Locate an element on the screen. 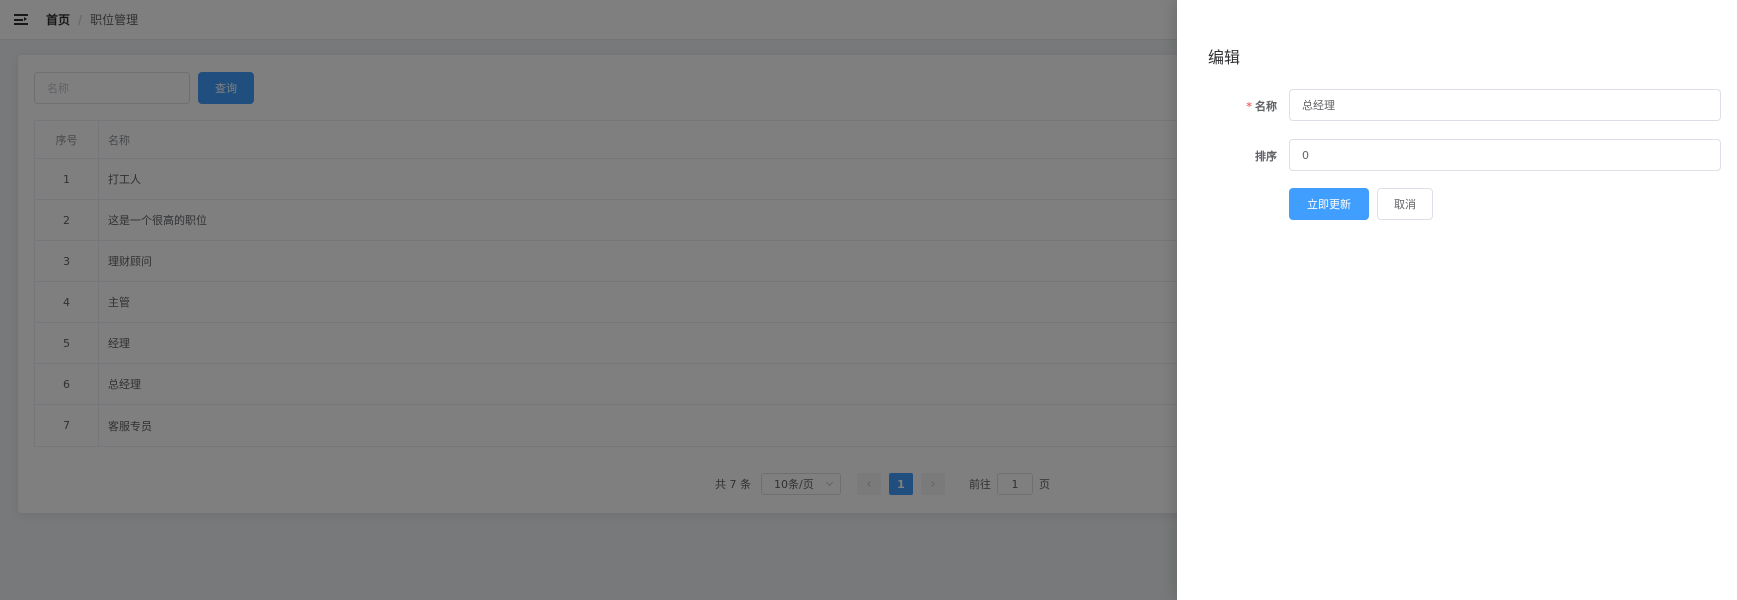  required-mark: * is located at coordinates (1249, 106).